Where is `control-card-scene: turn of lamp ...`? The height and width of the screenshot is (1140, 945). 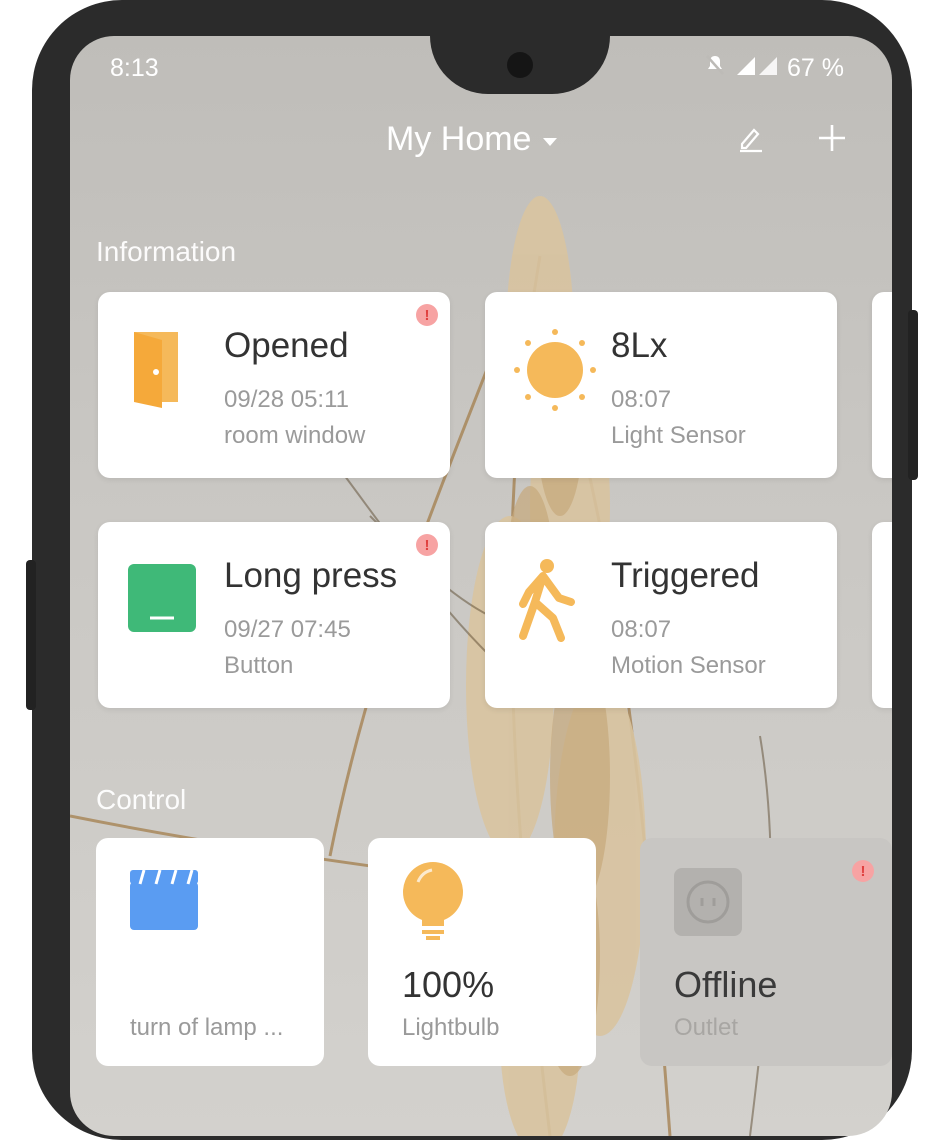
control-card-scene: turn of lamp ... is located at coordinates (210, 952).